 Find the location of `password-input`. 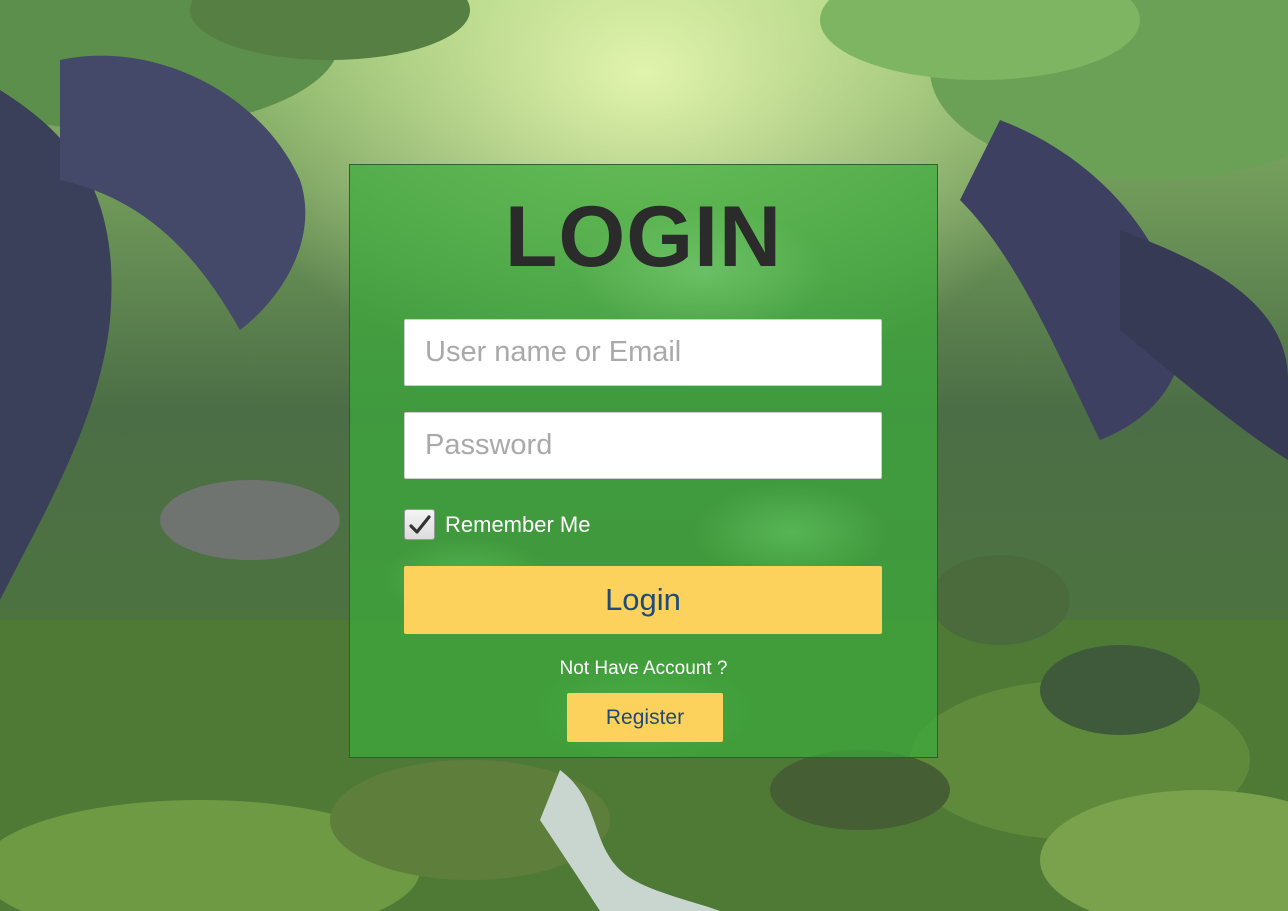

password-input is located at coordinates (643, 445).